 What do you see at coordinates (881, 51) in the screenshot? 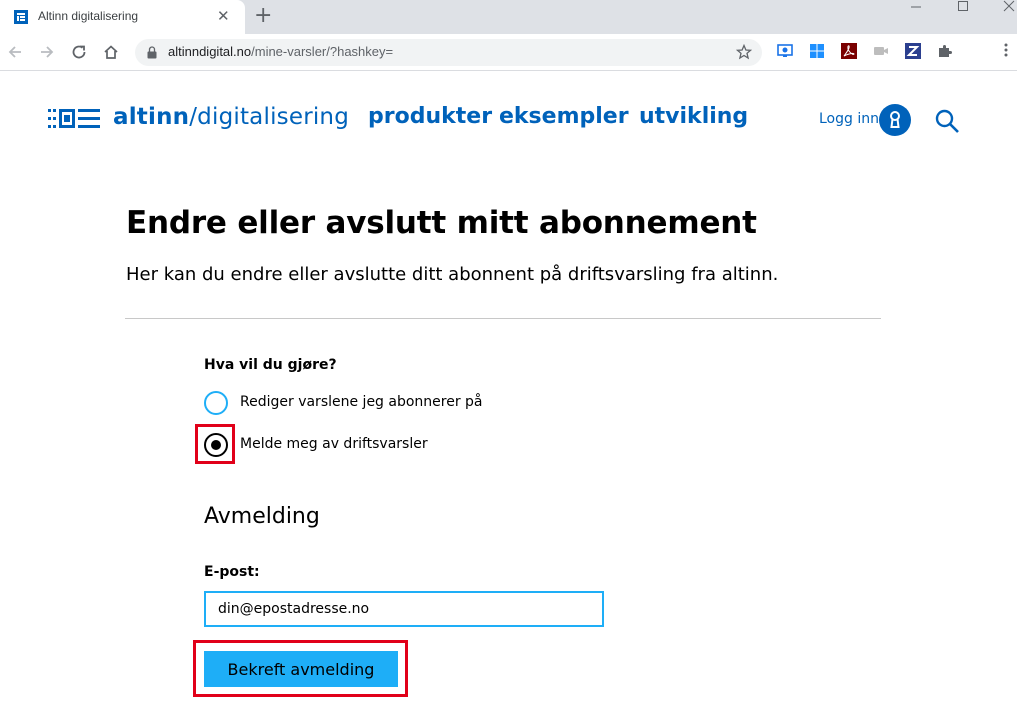
I see `extension-camera-icon` at bounding box center [881, 51].